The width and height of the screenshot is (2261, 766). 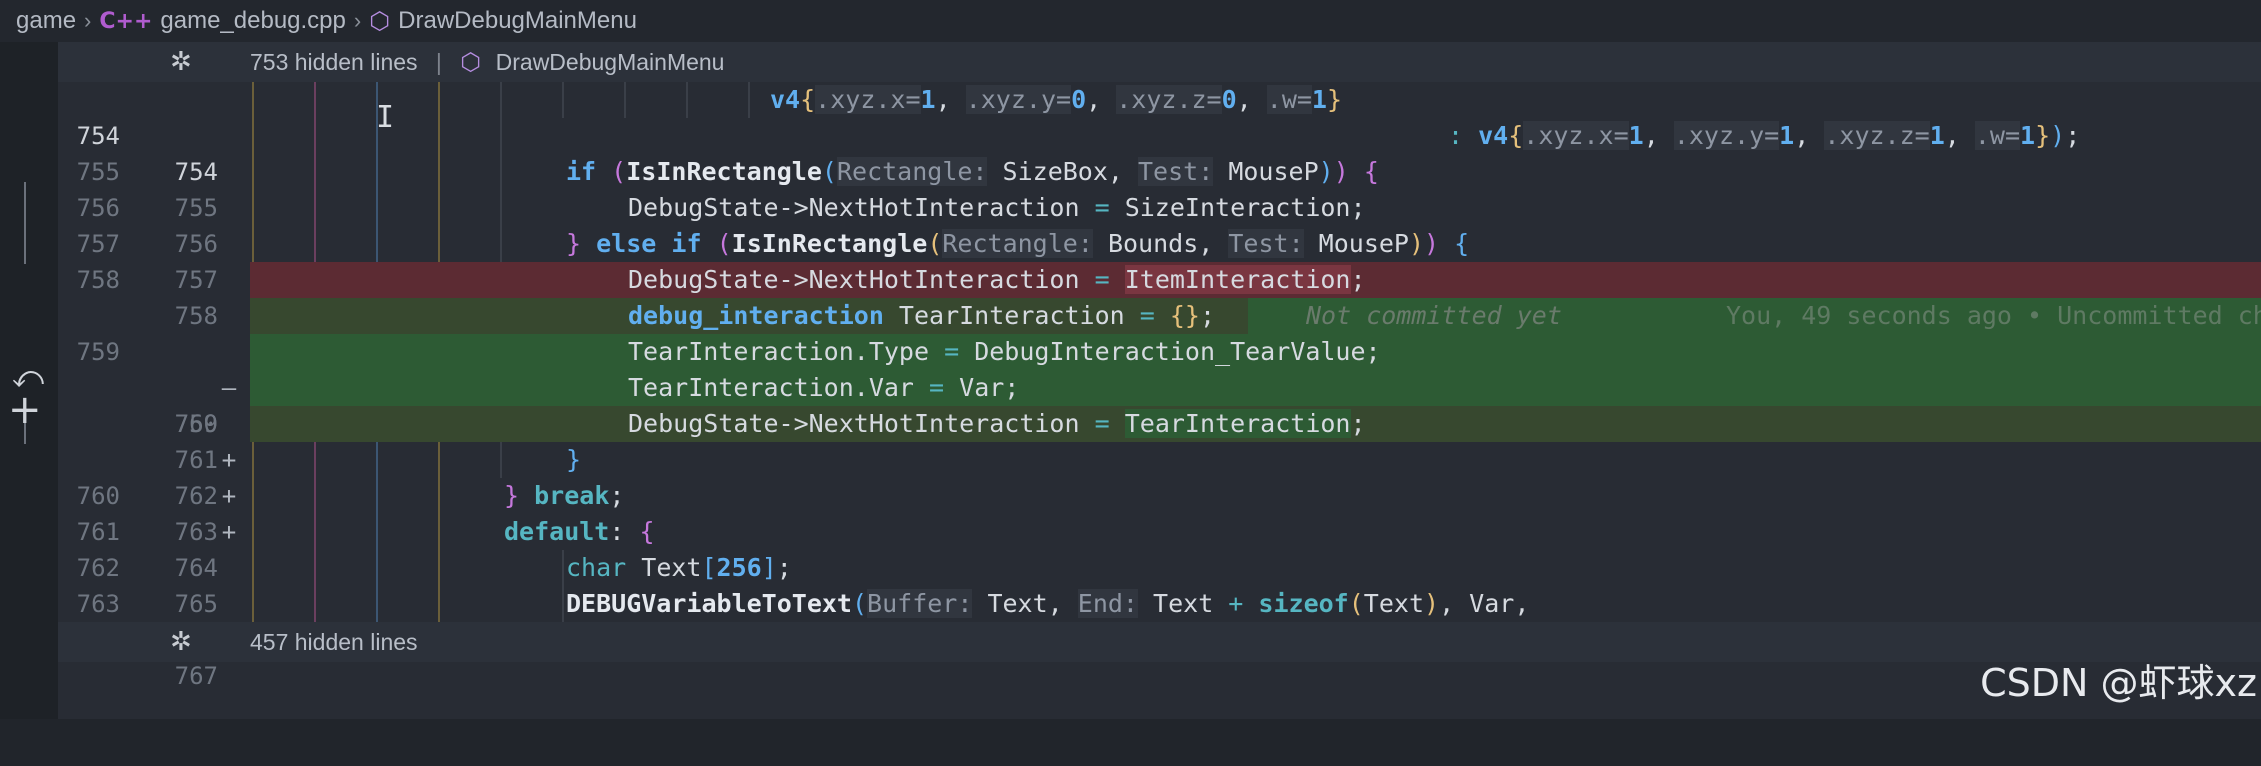 I want to click on stage-change-icon: +, so click(x=25, y=410).